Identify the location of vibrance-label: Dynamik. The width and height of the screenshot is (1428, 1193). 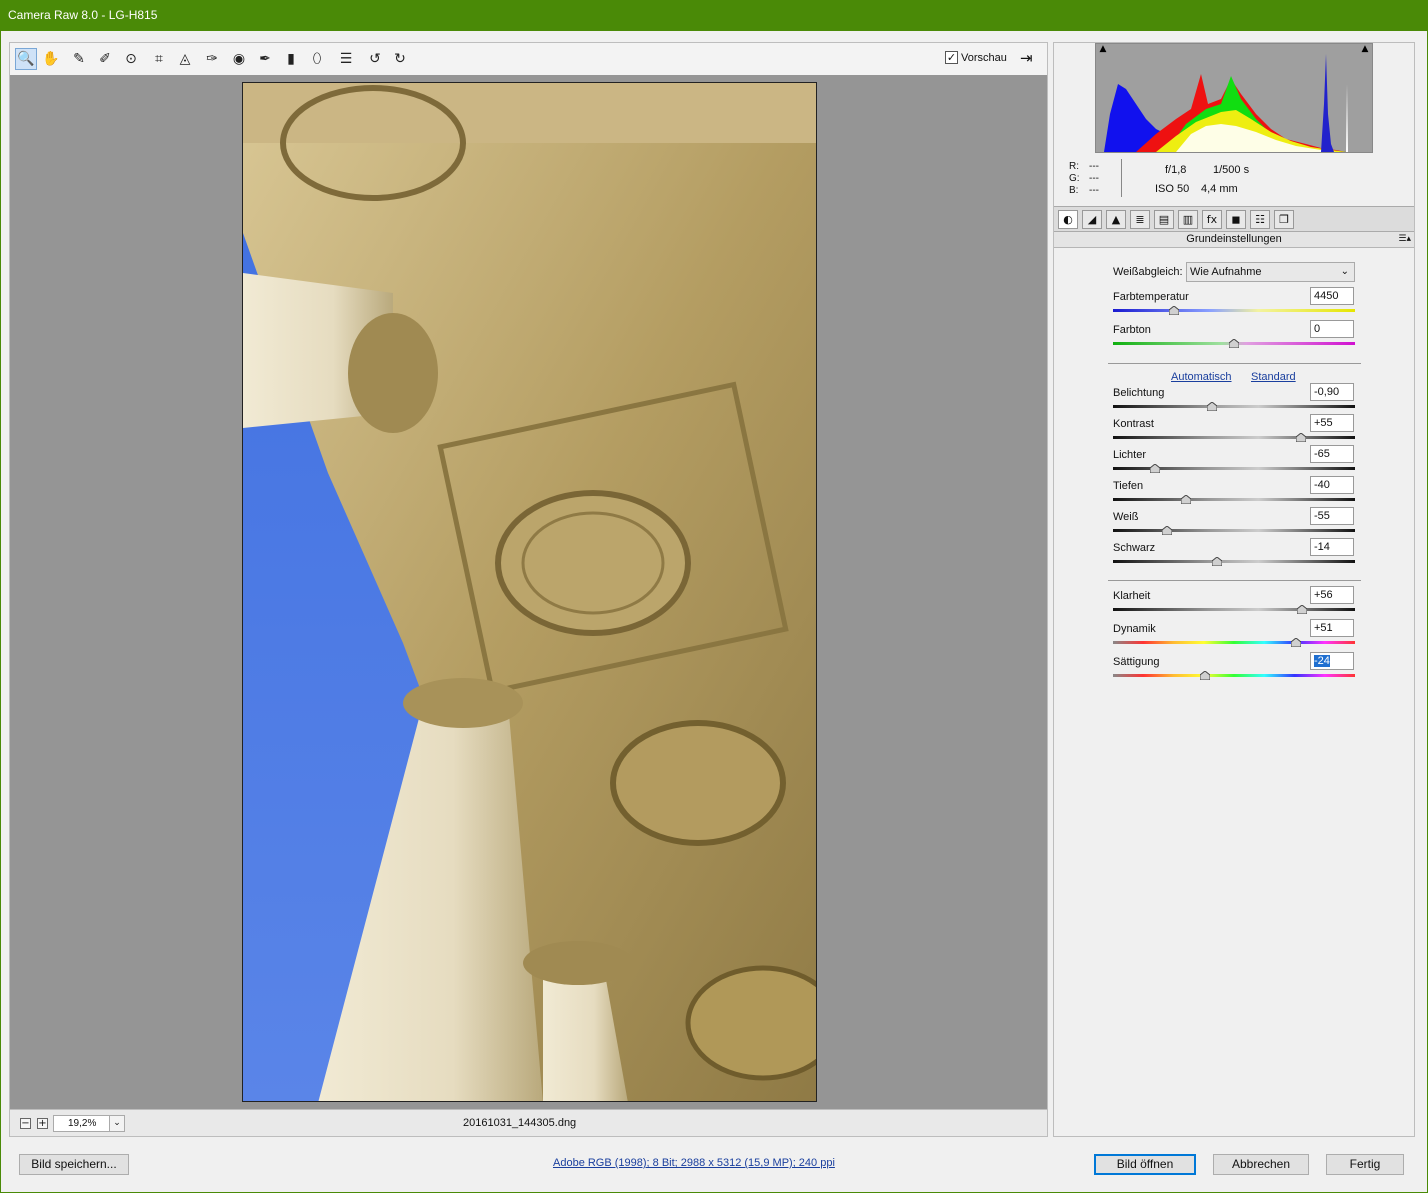
(1134, 629).